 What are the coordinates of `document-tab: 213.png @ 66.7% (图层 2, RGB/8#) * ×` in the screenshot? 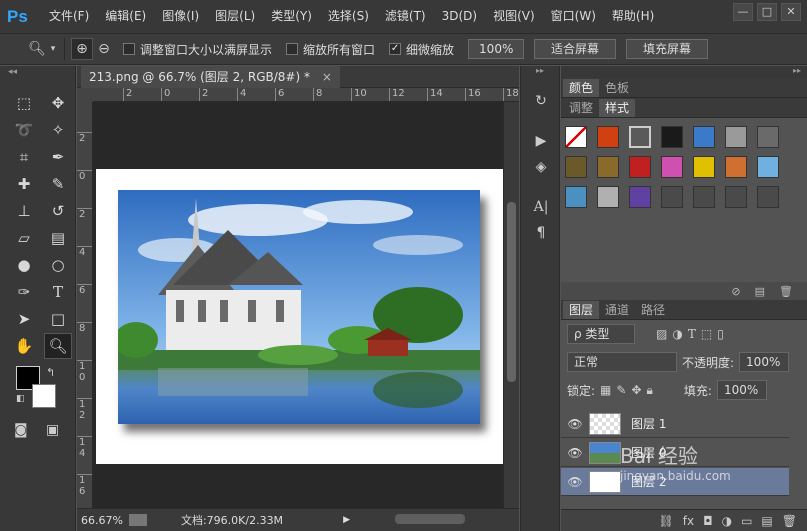 It's located at (210, 77).